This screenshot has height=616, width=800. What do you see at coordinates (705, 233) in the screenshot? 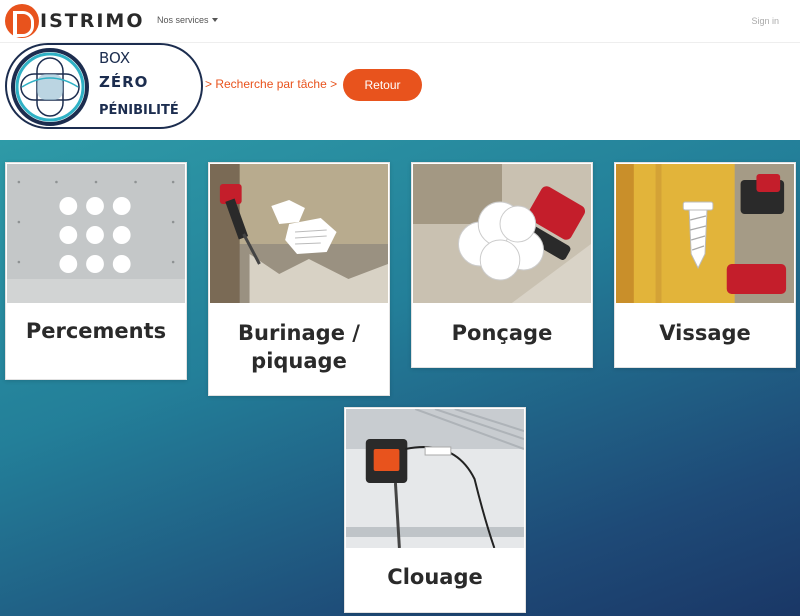
I see `screw-icon` at bounding box center [705, 233].